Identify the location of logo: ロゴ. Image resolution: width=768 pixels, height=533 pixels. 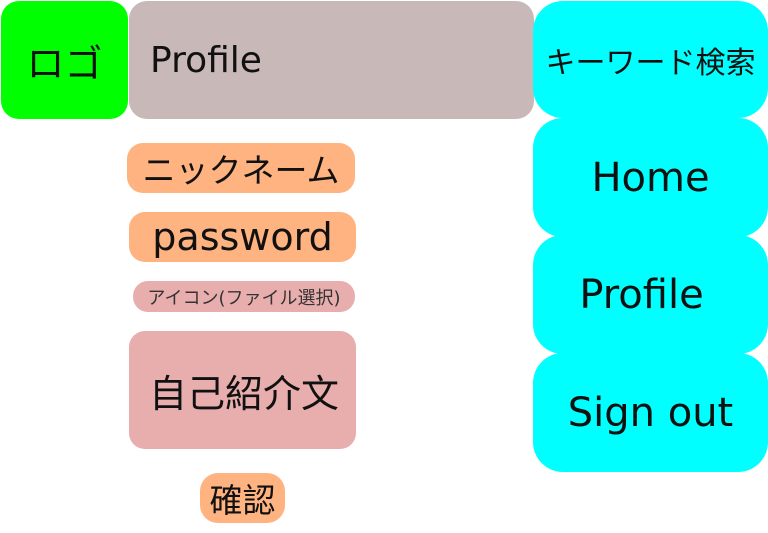
(64, 60).